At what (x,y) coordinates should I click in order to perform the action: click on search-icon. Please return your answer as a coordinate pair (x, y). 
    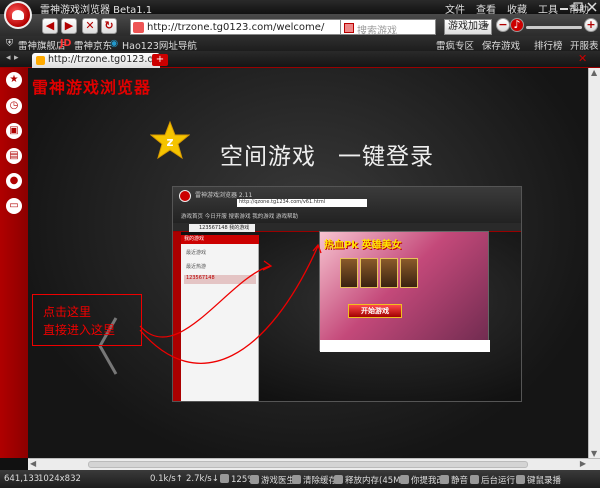
    Looking at the image, I should click on (349, 28).